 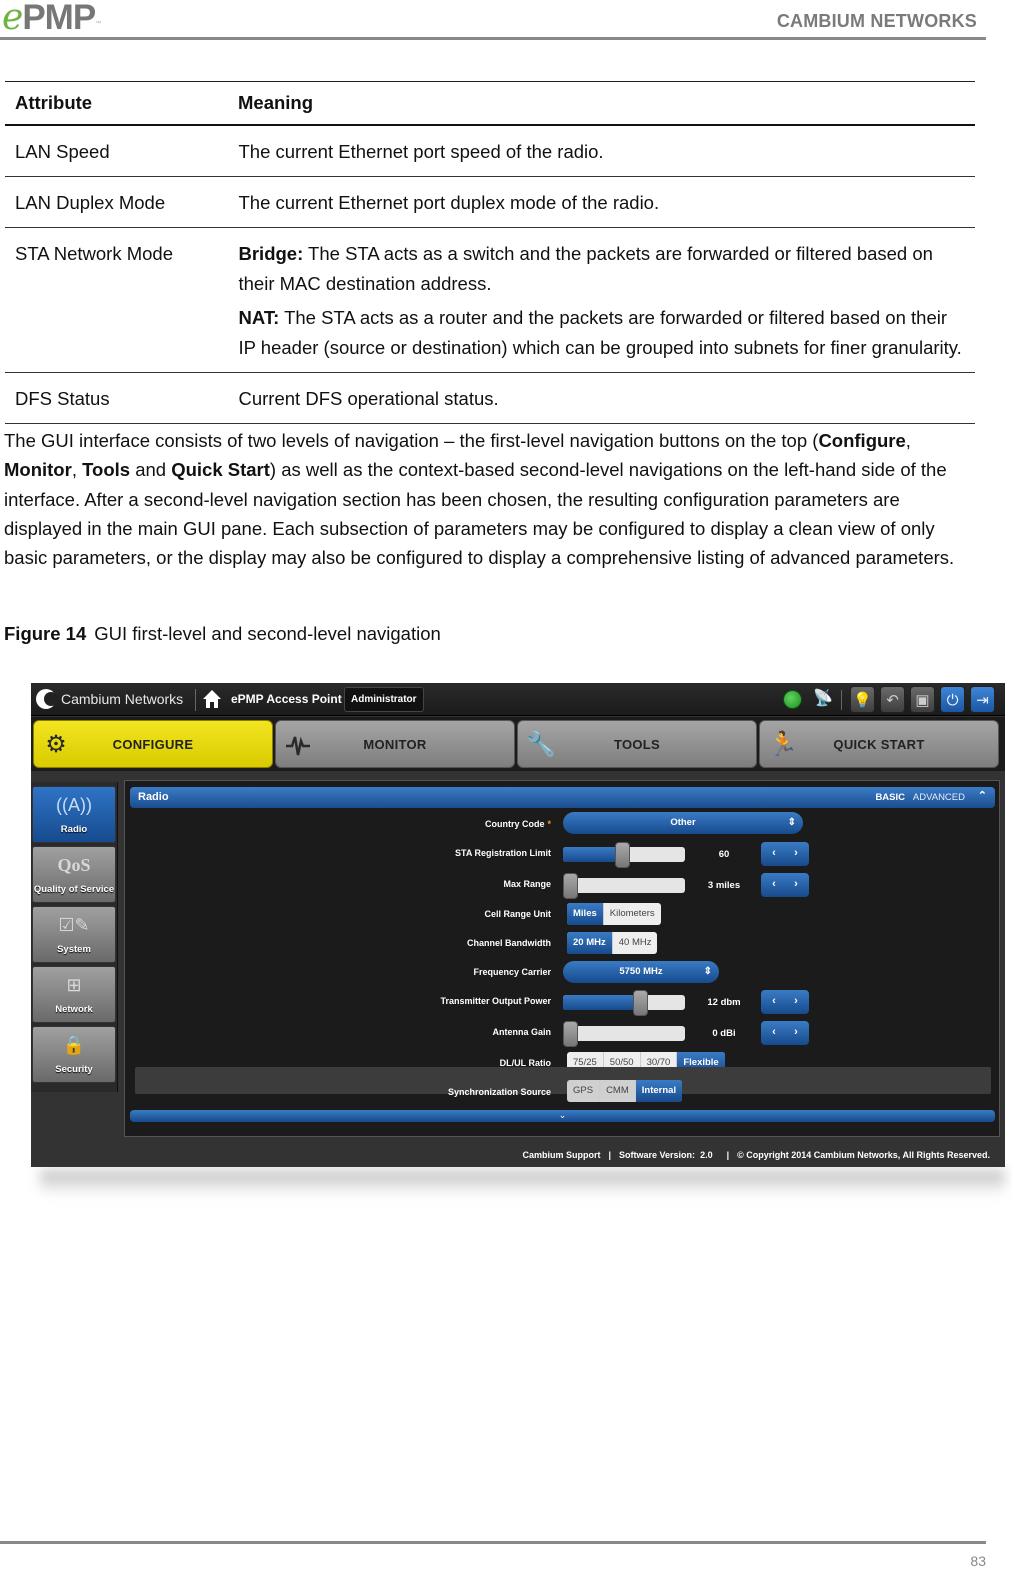 What do you see at coordinates (116, 150) in the screenshot?
I see `attribute-cell: LAN Speed` at bounding box center [116, 150].